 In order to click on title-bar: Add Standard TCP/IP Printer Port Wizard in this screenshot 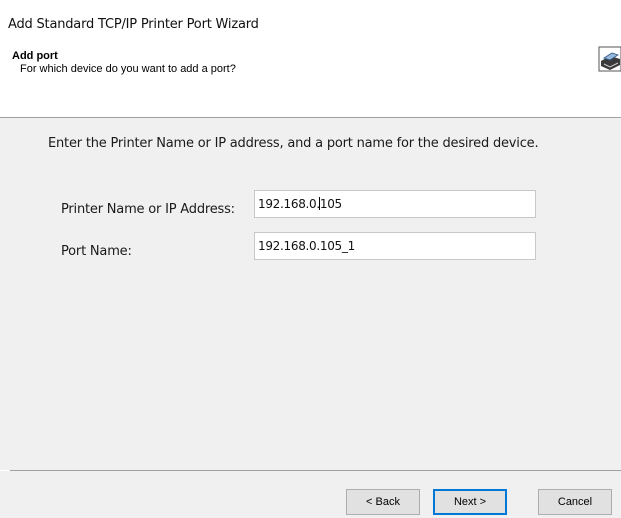, I will do `click(310, 18)`.